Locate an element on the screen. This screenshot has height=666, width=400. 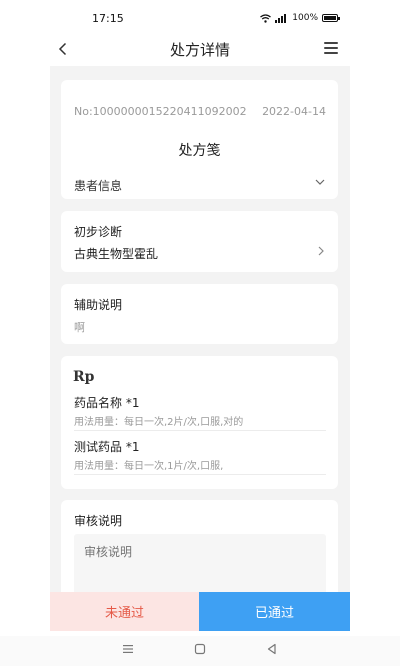
status-bar: 17:15 100% is located at coordinates (200, 18).